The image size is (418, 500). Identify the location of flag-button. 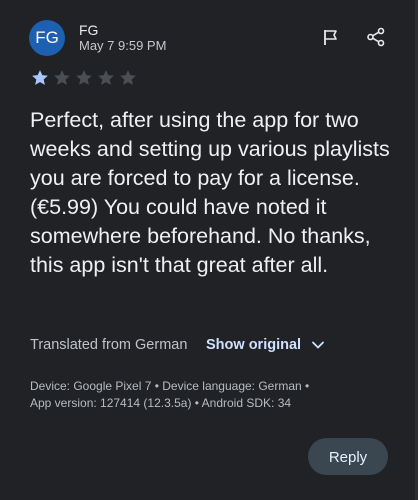
(331, 37).